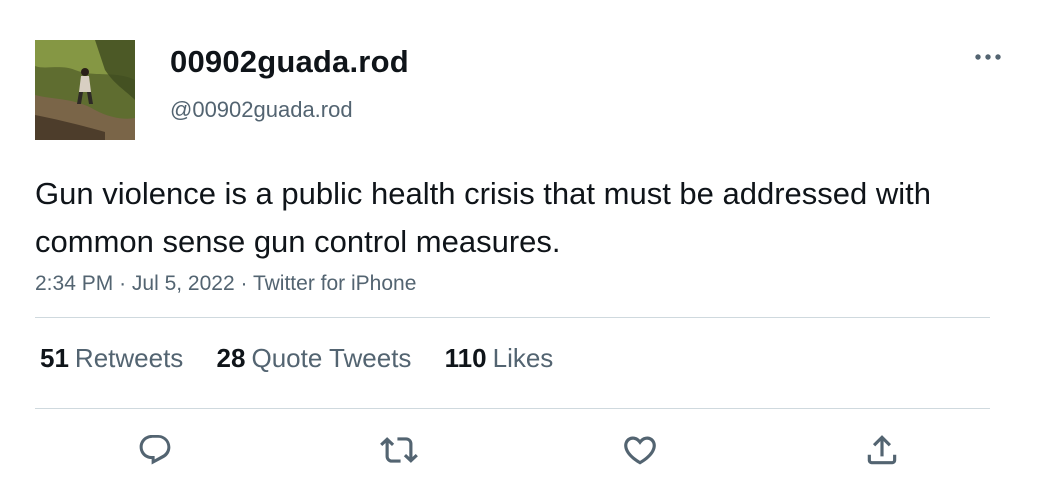  I want to click on retweets-label: Retweets, so click(129, 358).